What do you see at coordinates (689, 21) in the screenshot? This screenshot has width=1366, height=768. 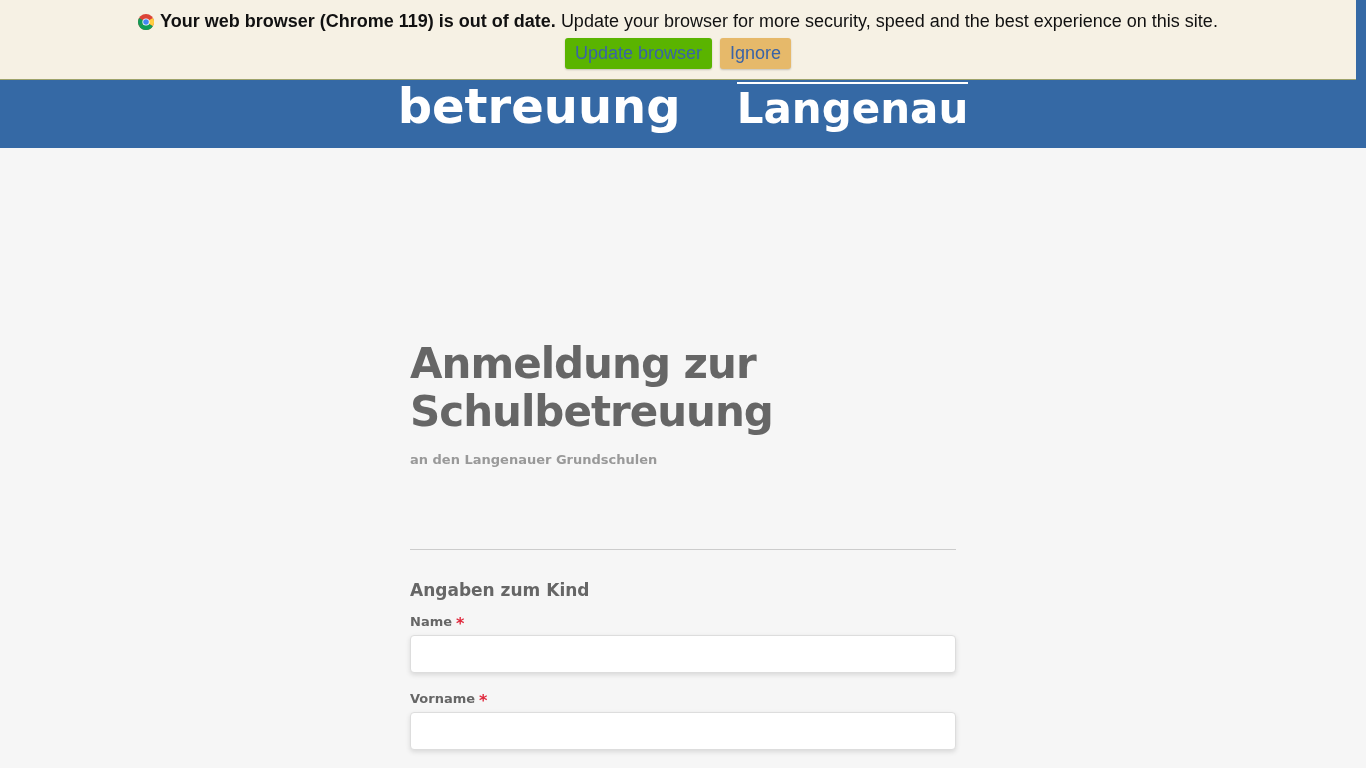 I see `update-notice-text: Your web browser (Chrome 119) is out of date. Update your browser for more security, speed and the best experience on this site.` at bounding box center [689, 21].